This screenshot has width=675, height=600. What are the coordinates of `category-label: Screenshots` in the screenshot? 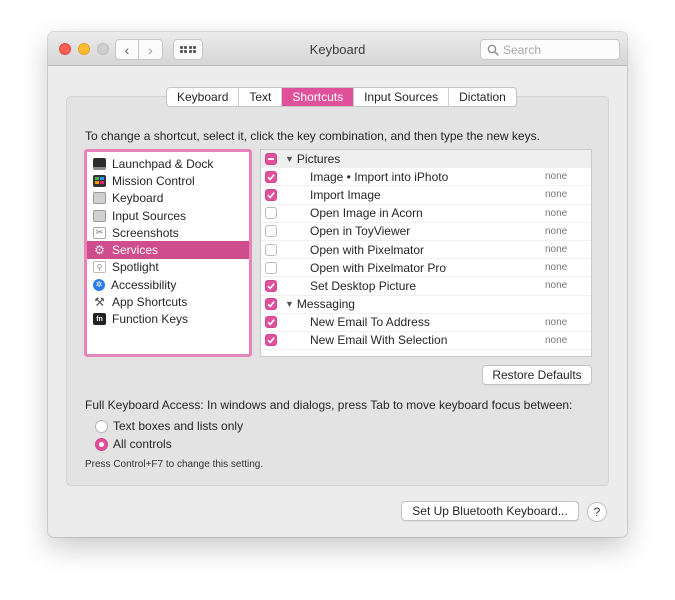 It's located at (145, 232).